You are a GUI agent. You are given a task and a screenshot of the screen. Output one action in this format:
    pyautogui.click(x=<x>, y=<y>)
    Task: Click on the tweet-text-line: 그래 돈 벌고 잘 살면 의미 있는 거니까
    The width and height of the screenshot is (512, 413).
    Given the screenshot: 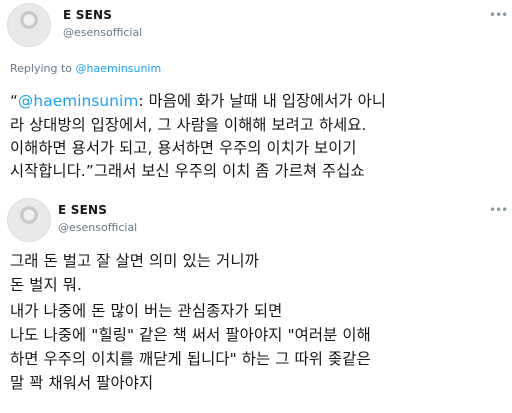 What is the action you would take?
    pyautogui.click(x=134, y=261)
    